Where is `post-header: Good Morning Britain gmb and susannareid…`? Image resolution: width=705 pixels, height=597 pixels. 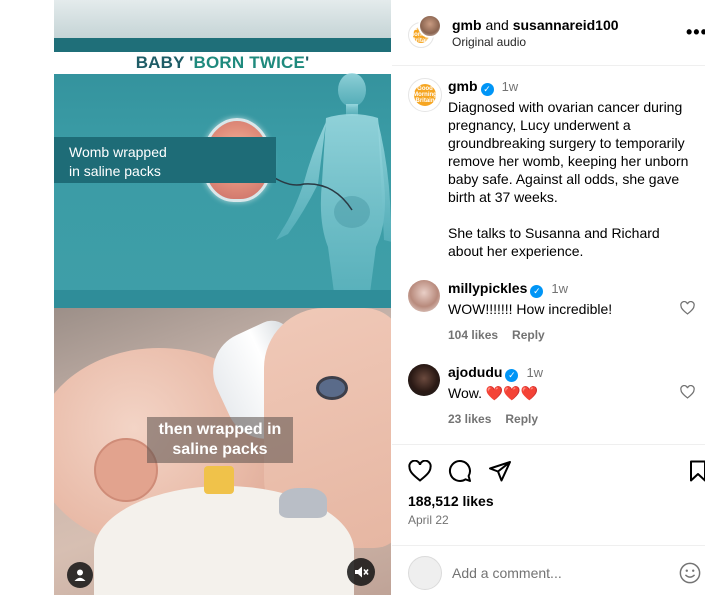 post-header: Good Morning Britain gmb and susannareid… is located at coordinates (548, 33).